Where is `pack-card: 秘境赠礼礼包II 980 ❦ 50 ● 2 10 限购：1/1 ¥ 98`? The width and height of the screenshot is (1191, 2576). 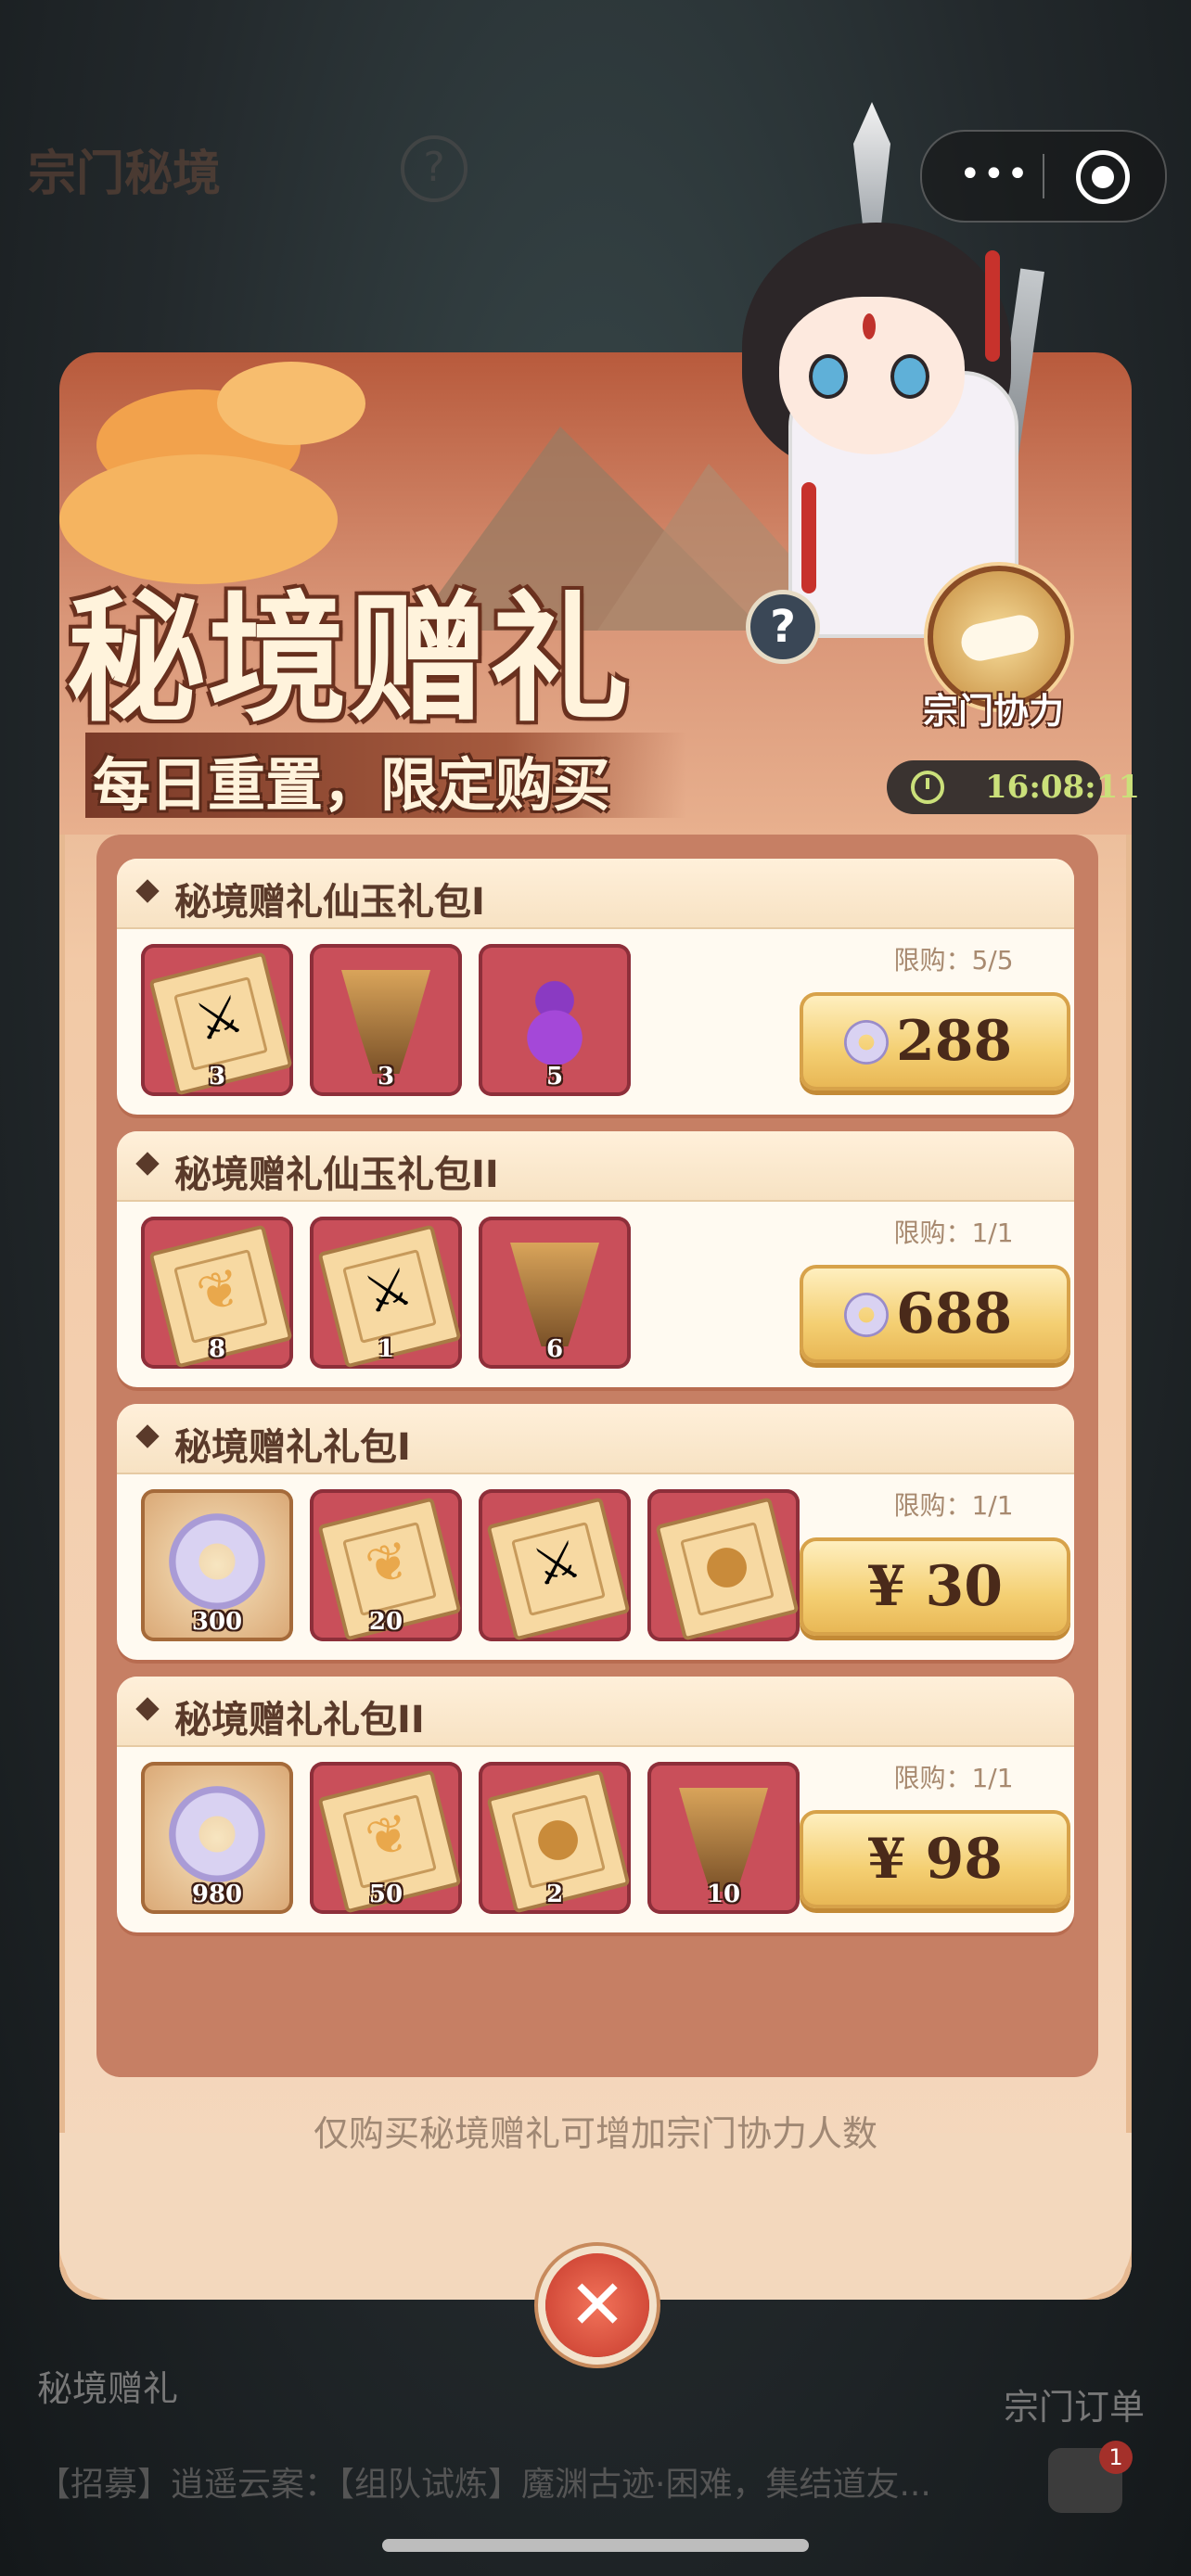
pack-card: 秘境赠礼礼包II 980 ❦ 50 ● 2 10 限购：1/1 ¥ 98 is located at coordinates (595, 1805).